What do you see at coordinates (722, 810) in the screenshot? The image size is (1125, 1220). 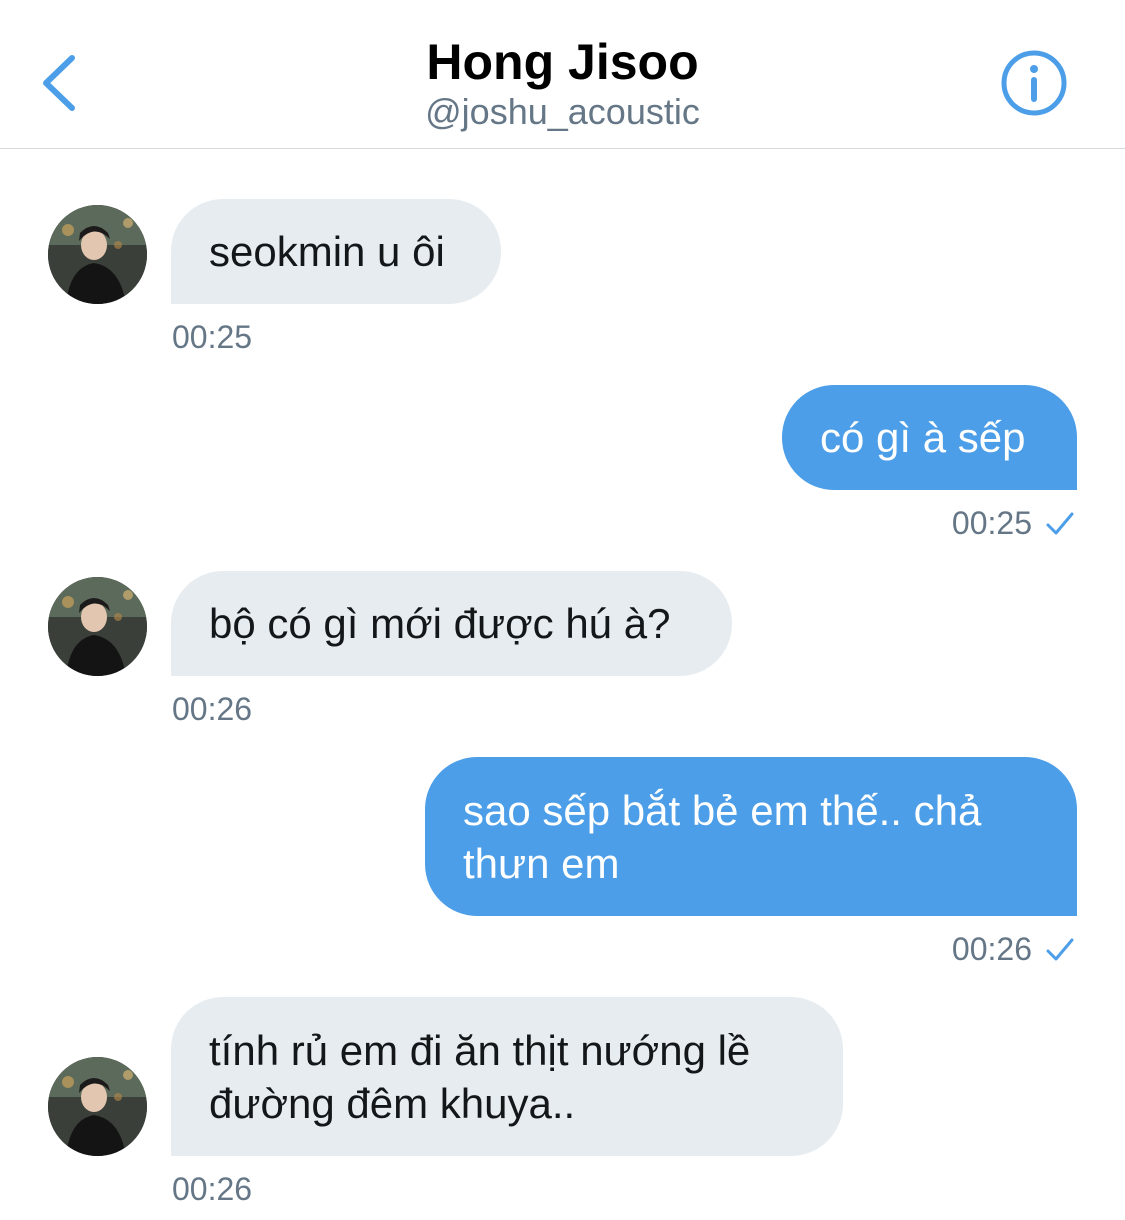 I see `message-text-line: sao sếp bắt bẻ em thế.. chả` at bounding box center [722, 810].